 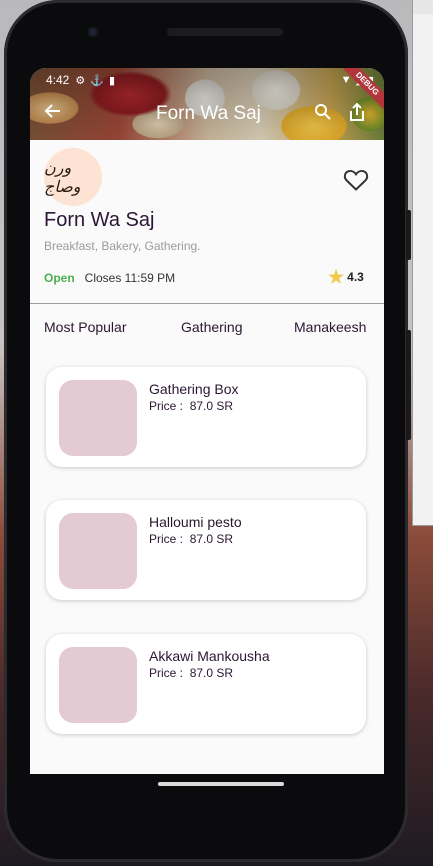 I want to click on menu-item-name: Akkawi Mankousha, so click(x=209, y=656).